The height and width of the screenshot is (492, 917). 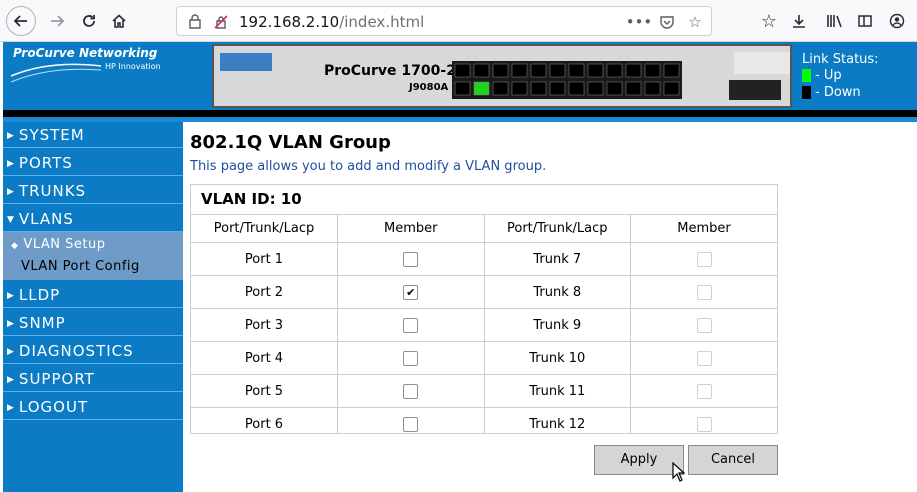 What do you see at coordinates (679, 472) in the screenshot?
I see `mouse-cursor-icon` at bounding box center [679, 472].